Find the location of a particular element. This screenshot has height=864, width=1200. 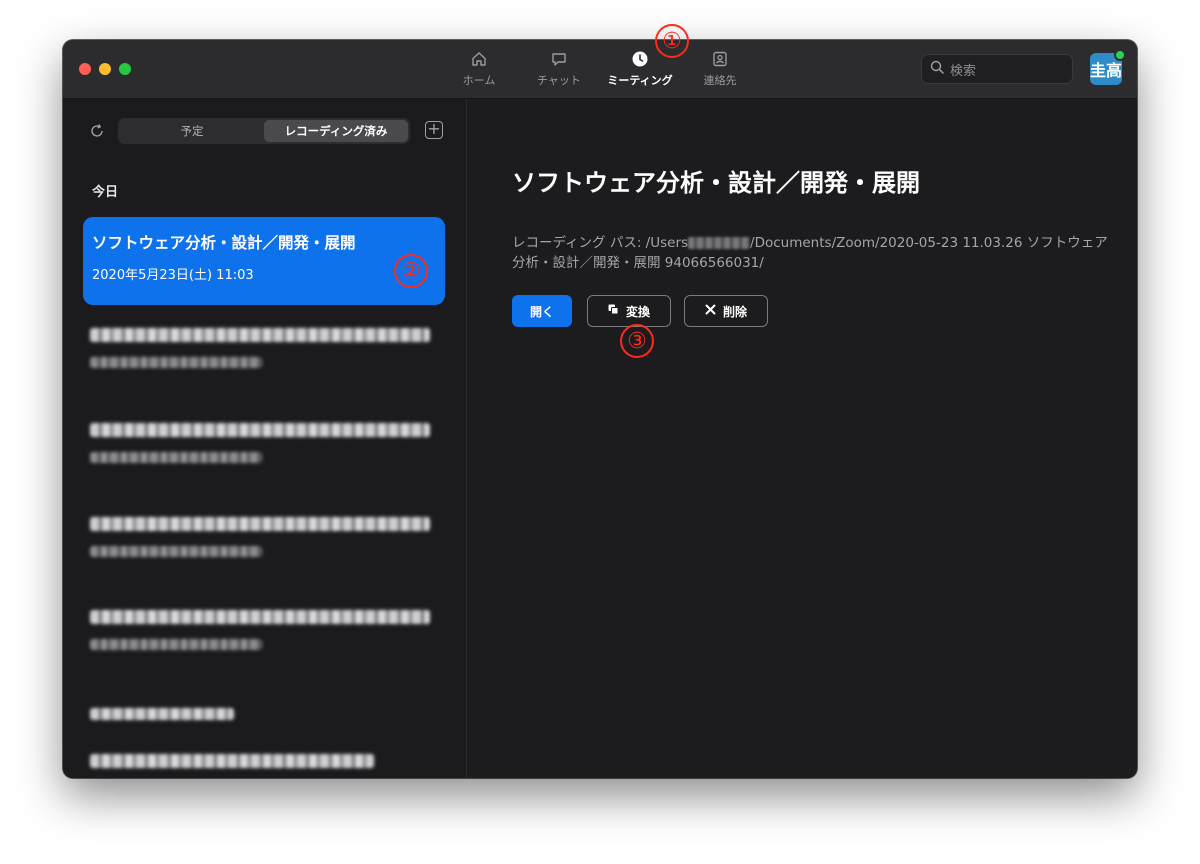

recording-title: ソフトウェア分析・設計／開発・展開 is located at coordinates (224, 243).